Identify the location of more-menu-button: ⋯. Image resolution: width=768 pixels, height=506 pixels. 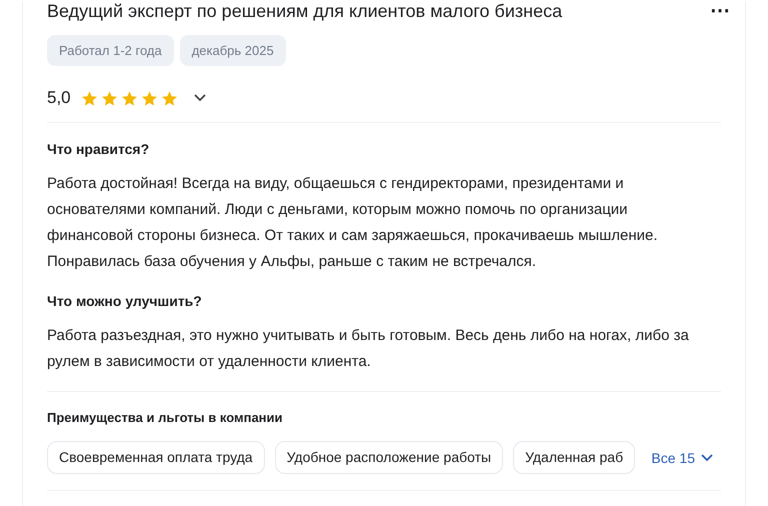
(719, 11).